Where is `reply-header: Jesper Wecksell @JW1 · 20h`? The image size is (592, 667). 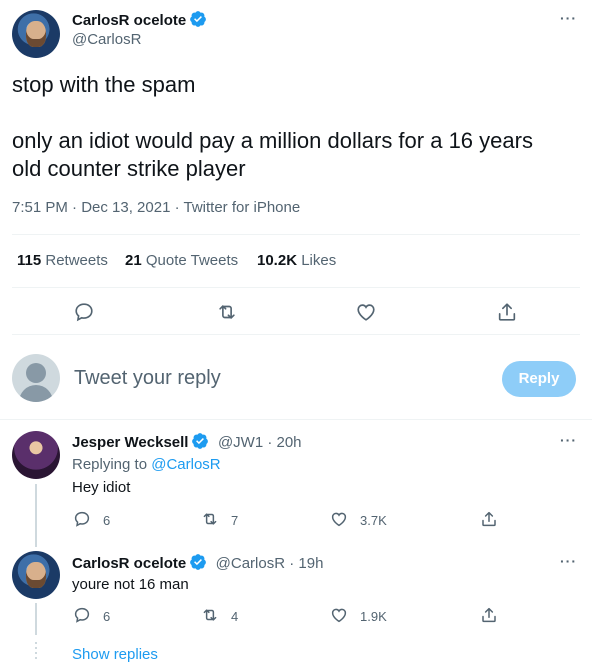 reply-header: Jesper Wecksell @JW1 · 20h is located at coordinates (187, 442).